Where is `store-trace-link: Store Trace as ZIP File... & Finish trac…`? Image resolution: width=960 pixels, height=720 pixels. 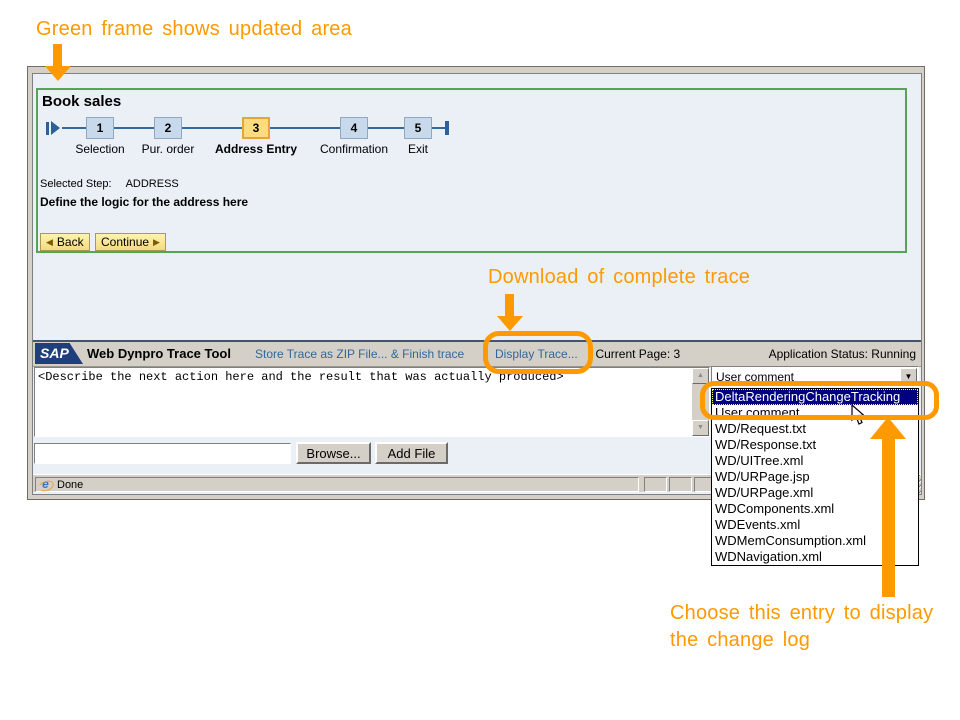
store-trace-link: Store Trace as ZIP File... & Finish trac… is located at coordinates (359, 354).